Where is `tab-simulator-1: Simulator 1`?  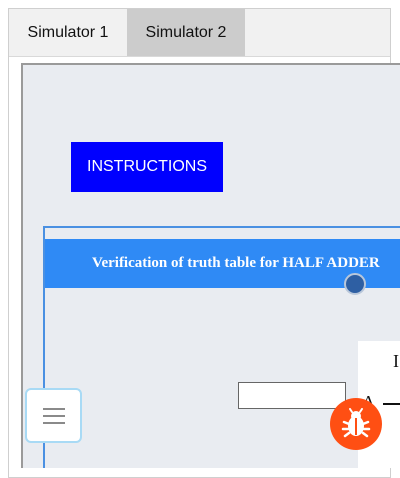 tab-simulator-1: Simulator 1 is located at coordinates (68, 32).